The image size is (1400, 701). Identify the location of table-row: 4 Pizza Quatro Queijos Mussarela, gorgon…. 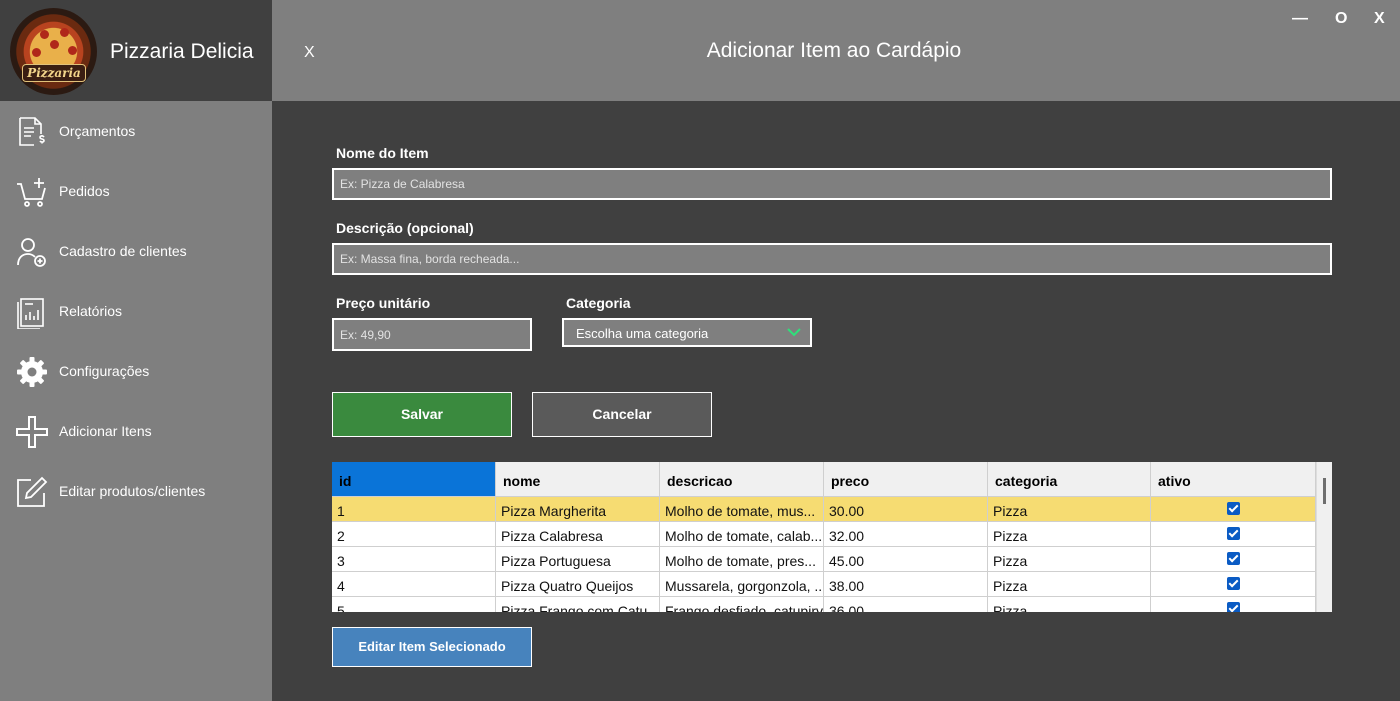
(824, 584).